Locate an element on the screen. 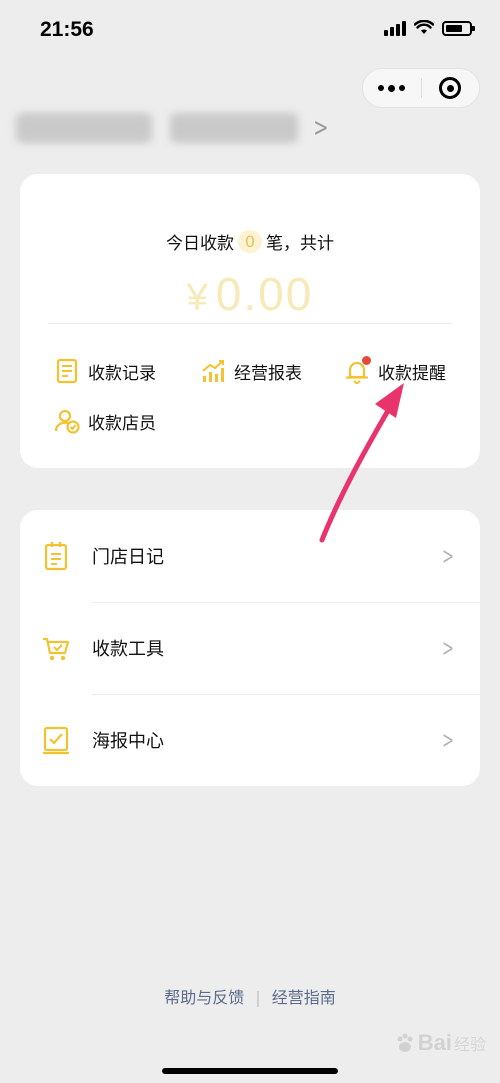 This screenshot has width=500, height=1083. receipt-reminder-label: 收款提醒 is located at coordinates (412, 373).